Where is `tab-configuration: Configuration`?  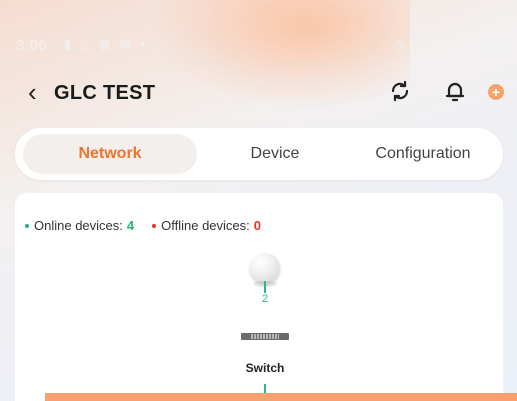 tab-configuration: Configuration is located at coordinates (423, 154).